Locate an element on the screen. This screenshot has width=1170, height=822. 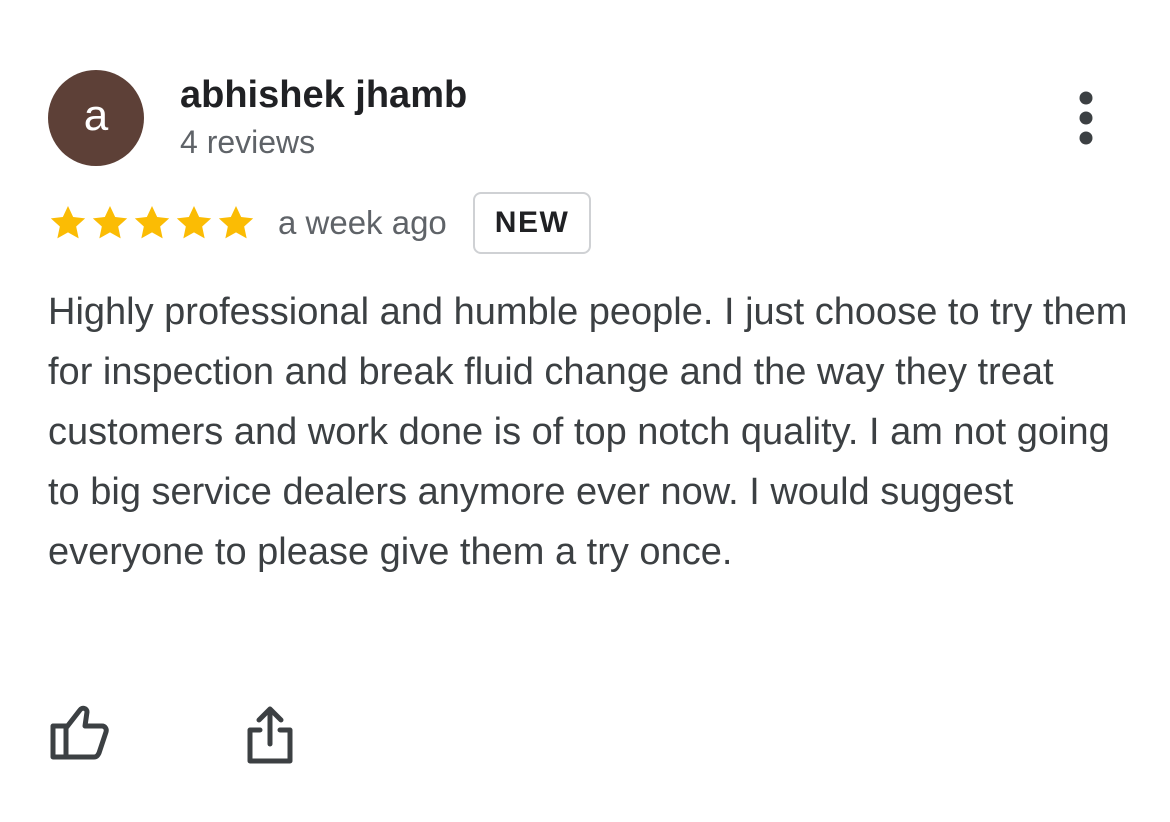
review-count: 4 reviews is located at coordinates (247, 142).